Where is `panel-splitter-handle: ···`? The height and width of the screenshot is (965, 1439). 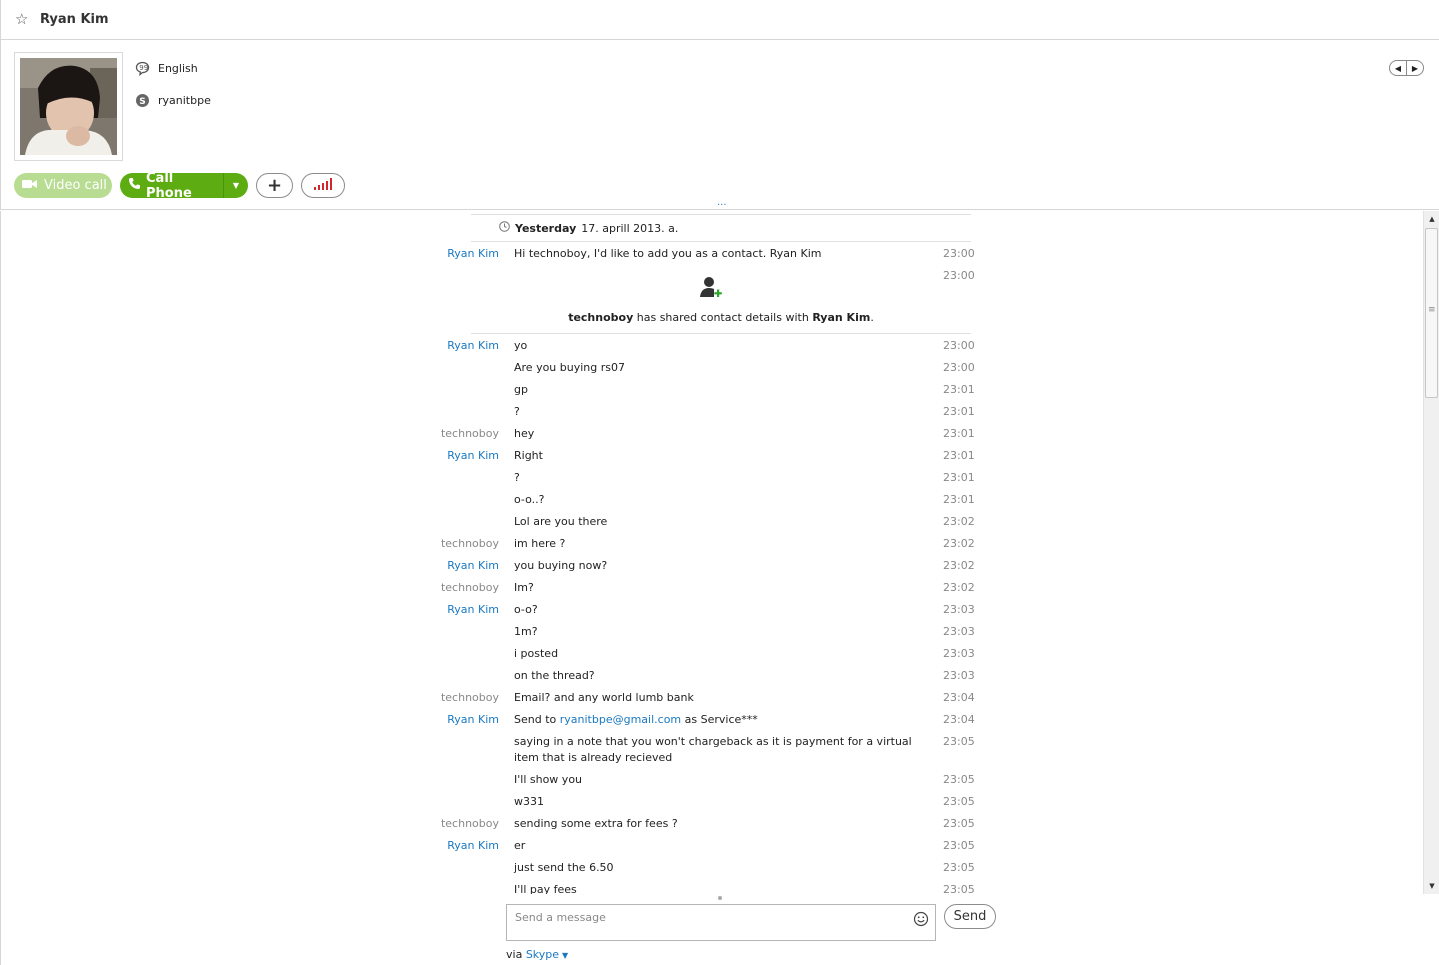 panel-splitter-handle: ··· is located at coordinates (722, 205).